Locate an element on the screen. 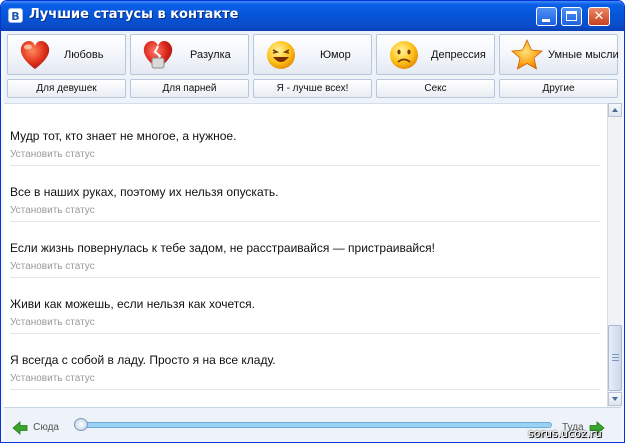 Image resolution: width=625 pixels, height=443 pixels. progress-slider-thumb is located at coordinates (81, 424).